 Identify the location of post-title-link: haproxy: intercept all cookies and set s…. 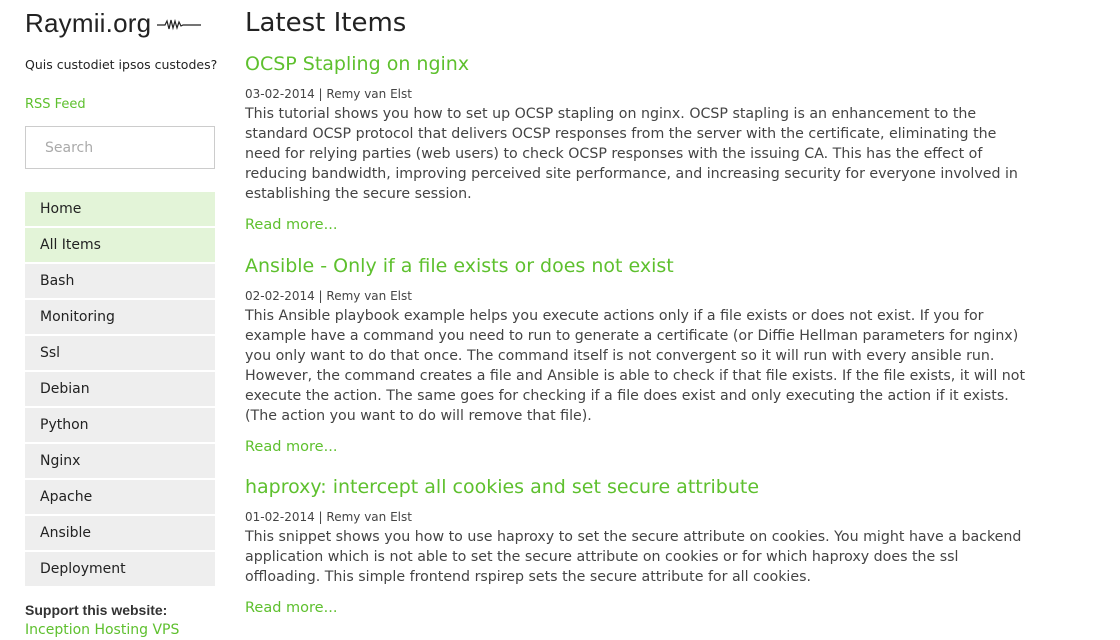
(640, 487).